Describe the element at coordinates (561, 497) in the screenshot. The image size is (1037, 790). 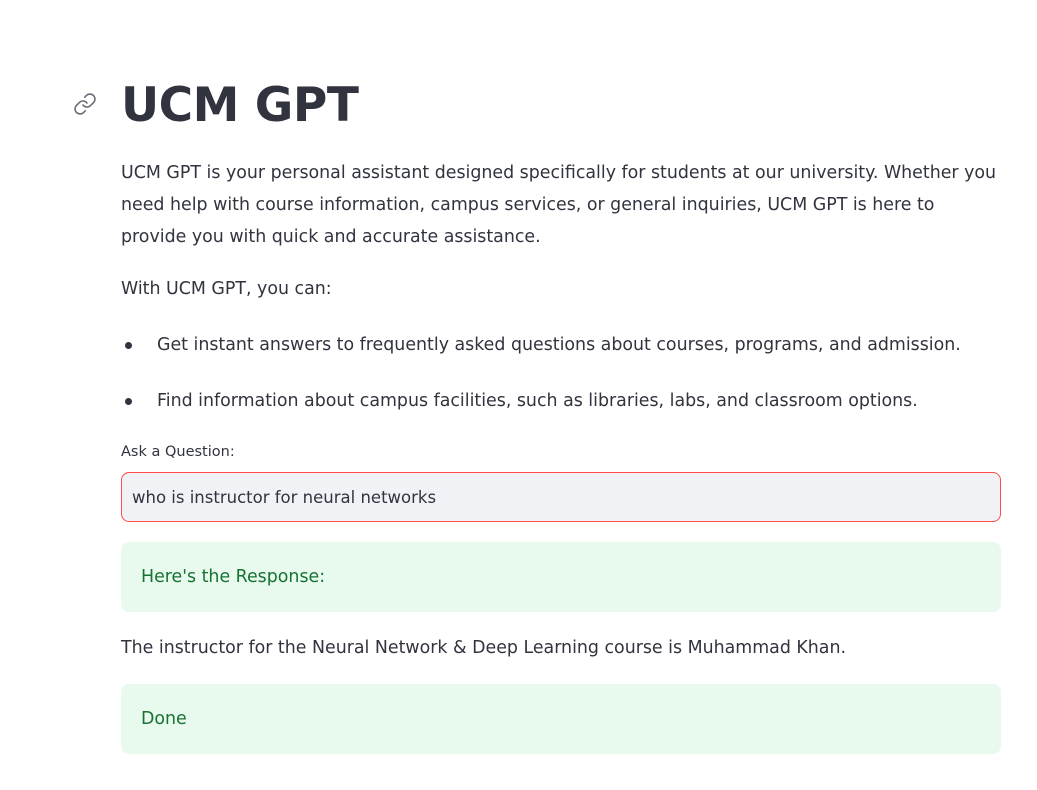
I see `question-input` at that location.